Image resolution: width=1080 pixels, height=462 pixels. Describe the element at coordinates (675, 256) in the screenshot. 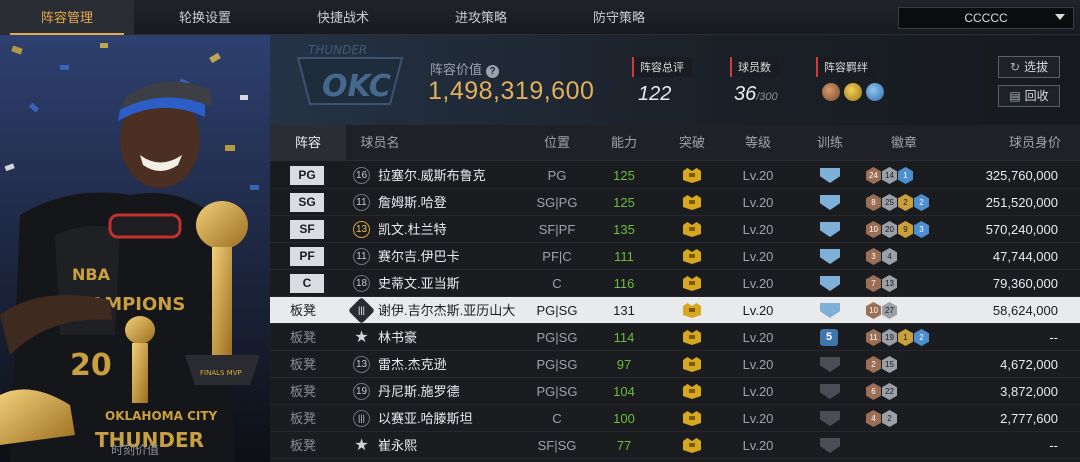

I see `table-row: PF 11 赛尔吉.伊巴卡 PF|C 111 Lv.20 3 4 47,744,000` at that location.